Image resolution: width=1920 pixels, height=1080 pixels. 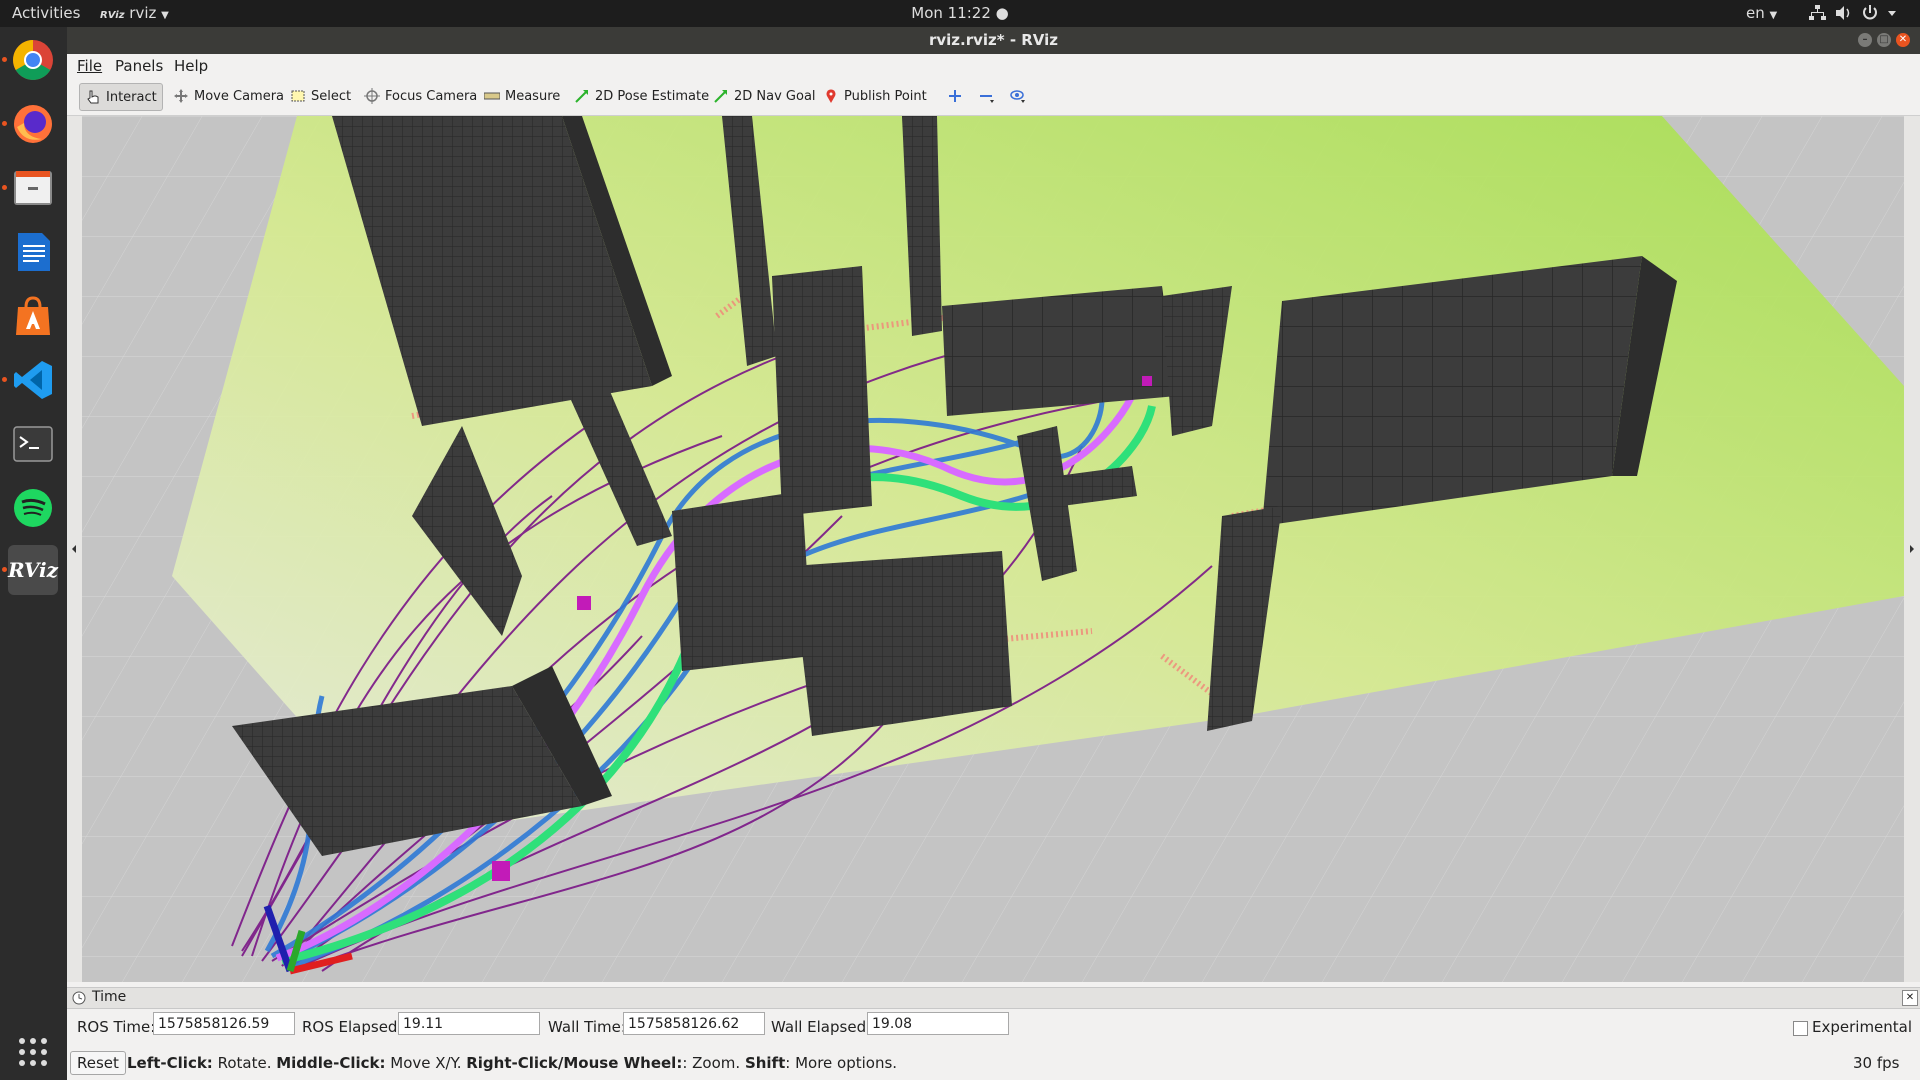 I want to click on waypoint-marker, so click(x=1147, y=381).